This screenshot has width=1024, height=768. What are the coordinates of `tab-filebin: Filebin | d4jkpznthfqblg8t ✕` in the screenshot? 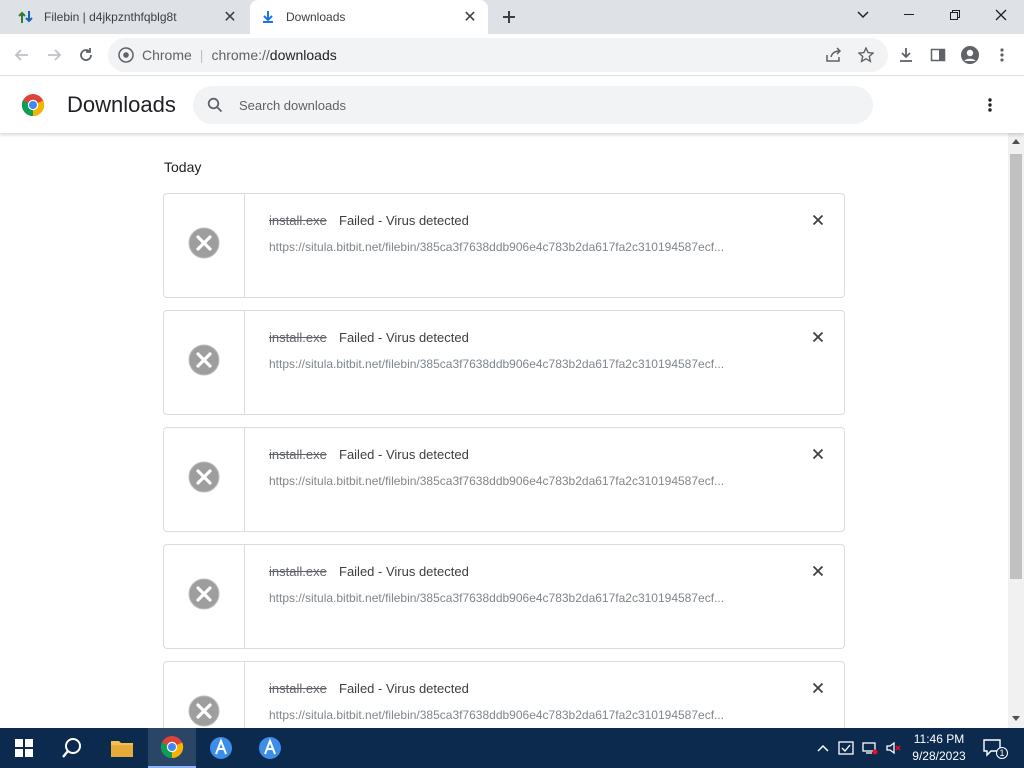 It's located at (128, 17).